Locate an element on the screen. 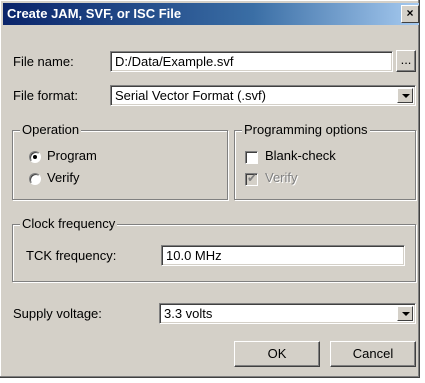 This screenshot has height=383, width=425. program-radio-label: Program is located at coordinates (72, 155).